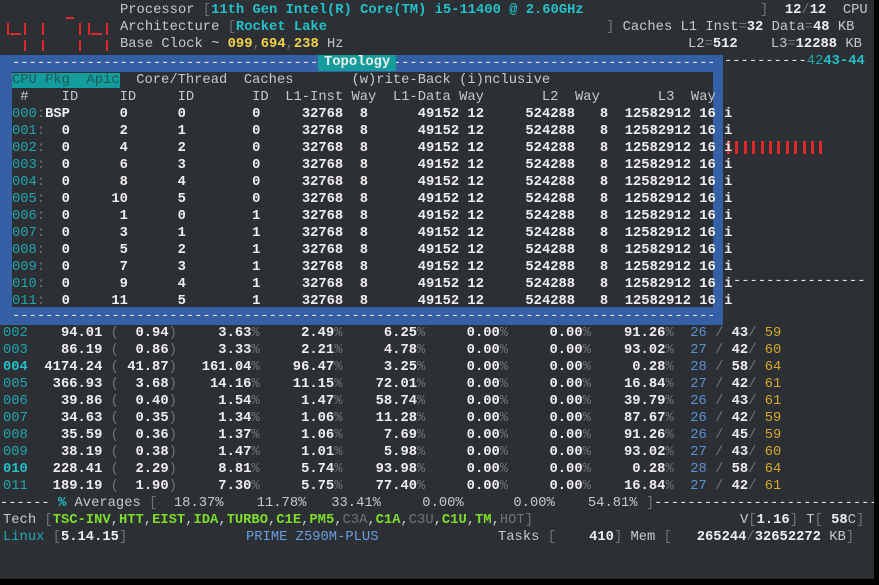 The height and width of the screenshot is (585, 879). I want to click on l1-data-way: 12, so click(471, 199).